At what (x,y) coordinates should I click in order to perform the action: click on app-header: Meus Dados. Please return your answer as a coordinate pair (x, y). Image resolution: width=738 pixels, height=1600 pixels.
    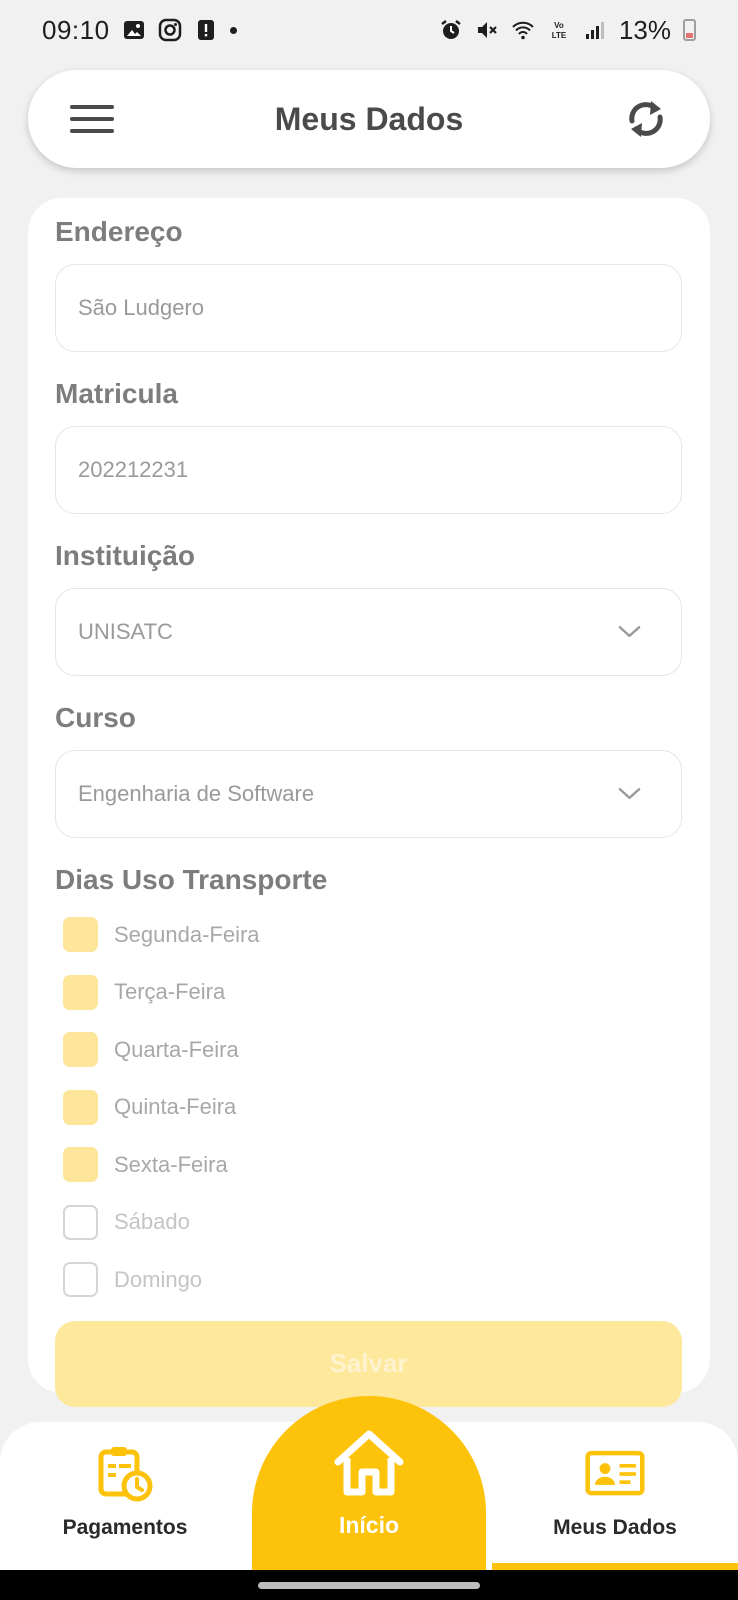
    Looking at the image, I should click on (369, 119).